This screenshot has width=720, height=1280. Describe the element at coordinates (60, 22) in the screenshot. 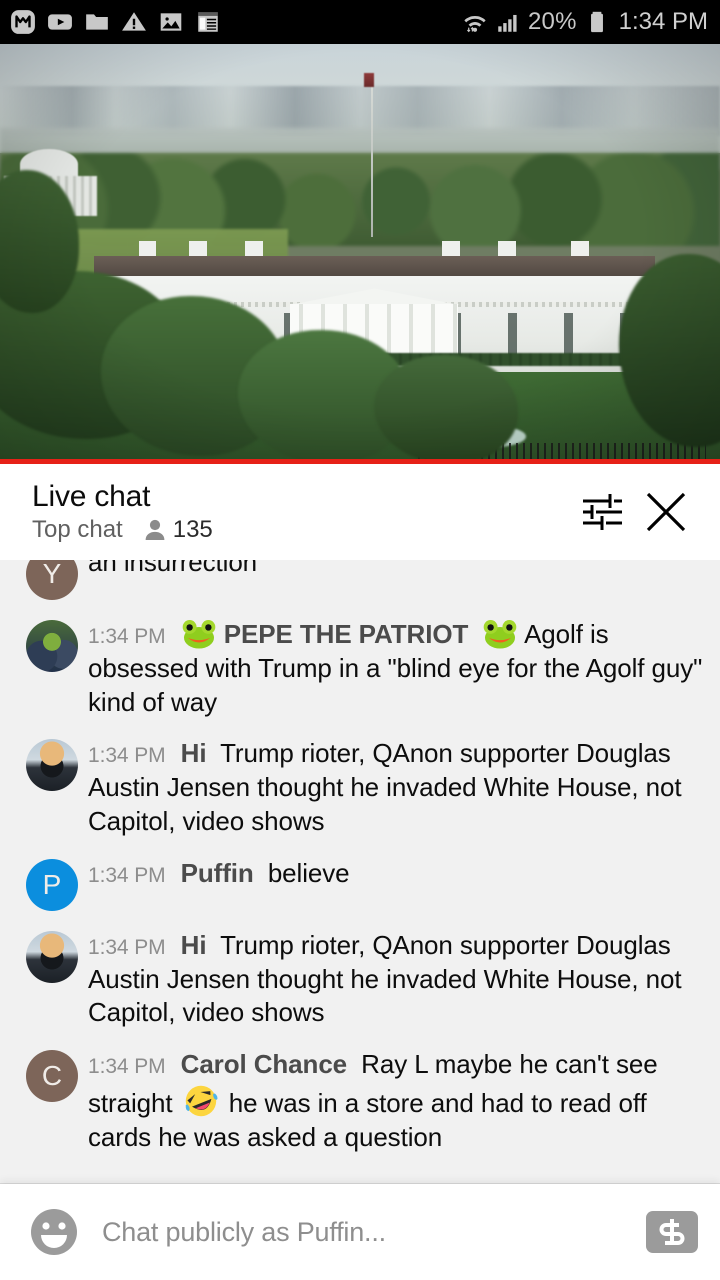

I see `youtube-icon` at that location.